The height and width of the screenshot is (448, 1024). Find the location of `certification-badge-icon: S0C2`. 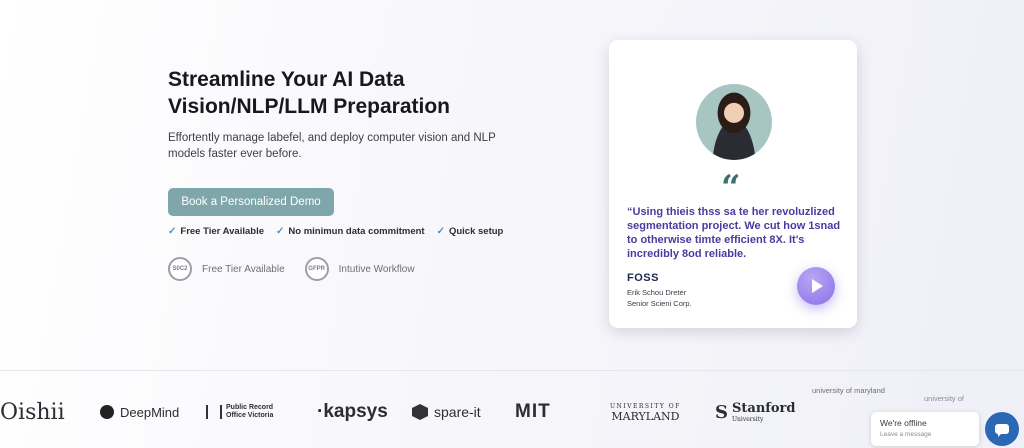

certification-badge-icon: S0C2 is located at coordinates (180, 269).